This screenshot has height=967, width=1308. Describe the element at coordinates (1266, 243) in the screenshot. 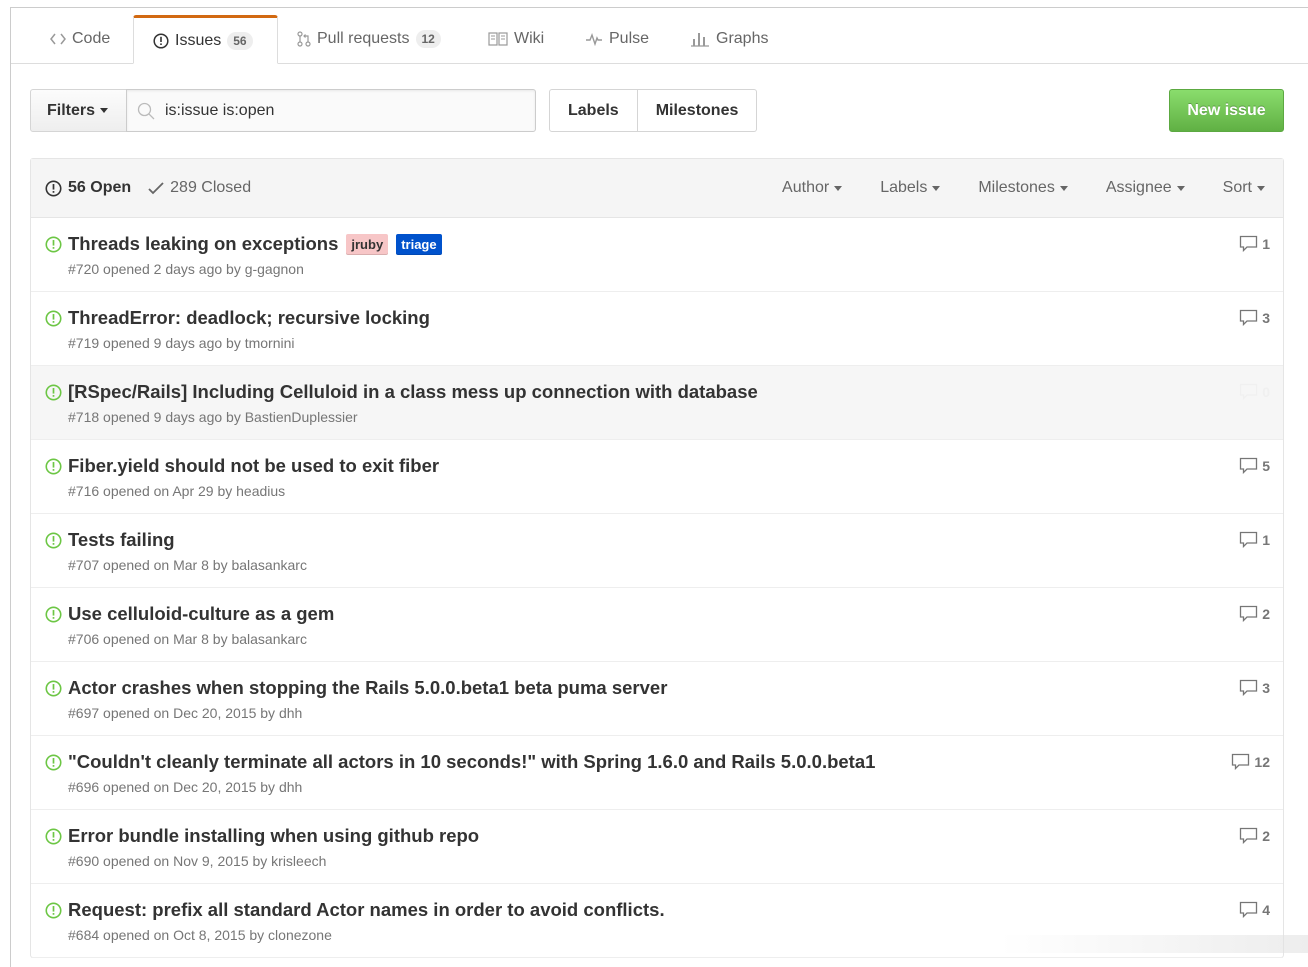

I see `comment-count: 1` at that location.